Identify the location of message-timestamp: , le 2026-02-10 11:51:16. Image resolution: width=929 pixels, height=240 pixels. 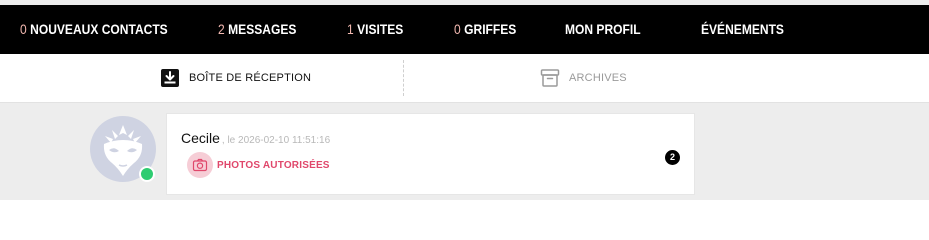
(276, 140).